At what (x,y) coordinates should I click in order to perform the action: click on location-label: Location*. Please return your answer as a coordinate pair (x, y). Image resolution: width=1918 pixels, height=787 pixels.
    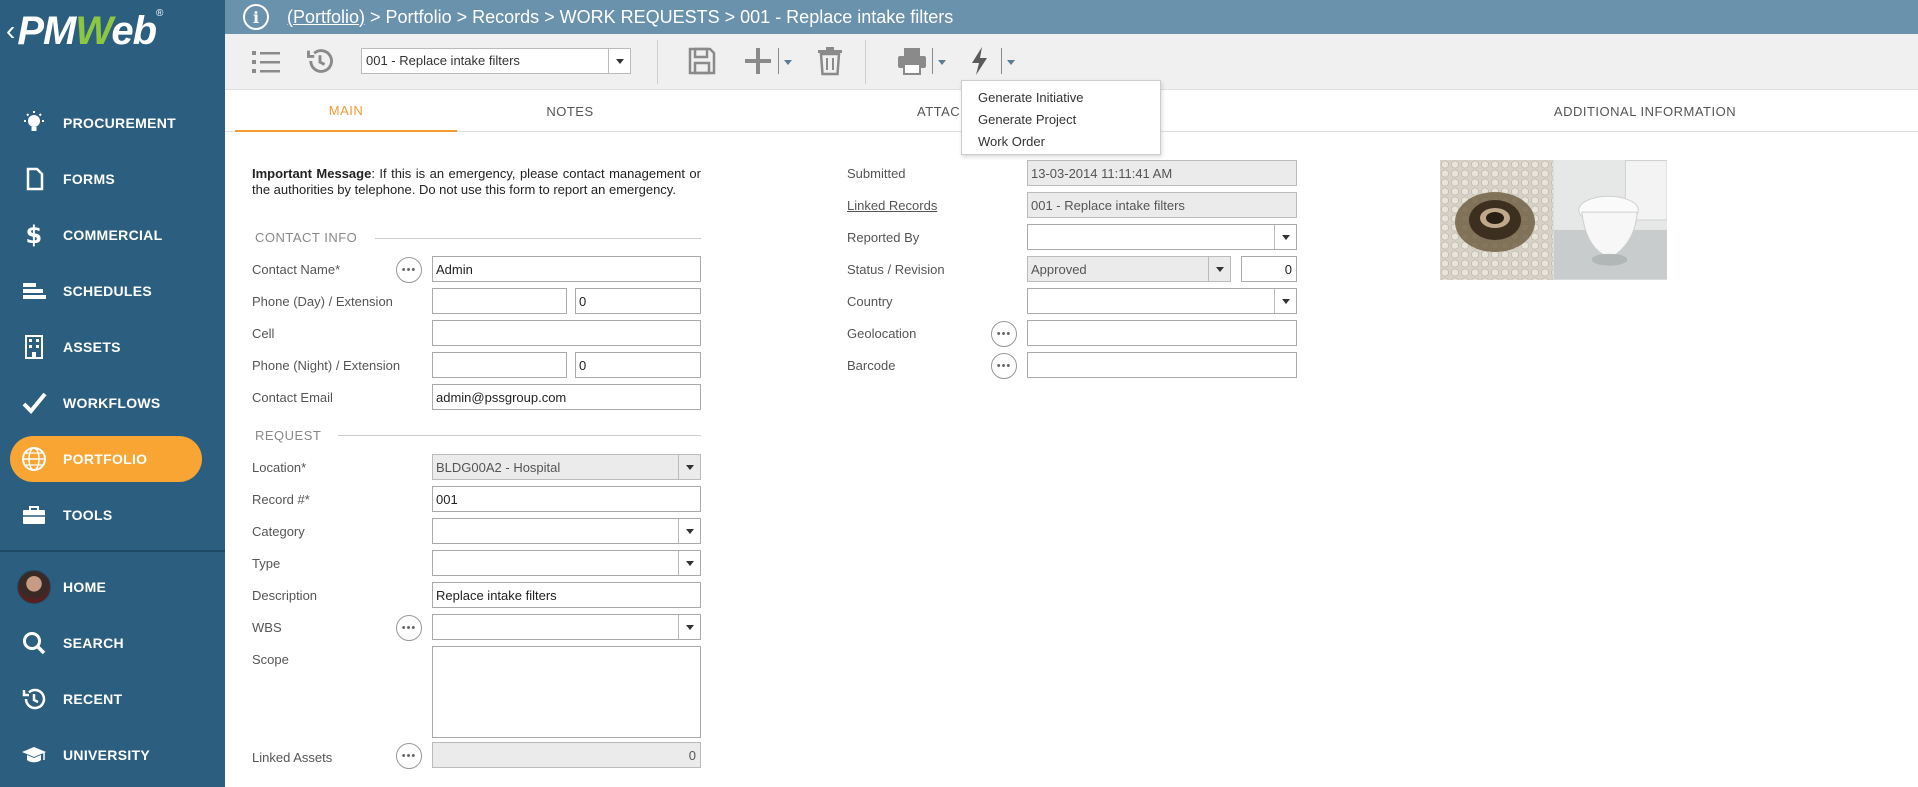
    Looking at the image, I should click on (279, 467).